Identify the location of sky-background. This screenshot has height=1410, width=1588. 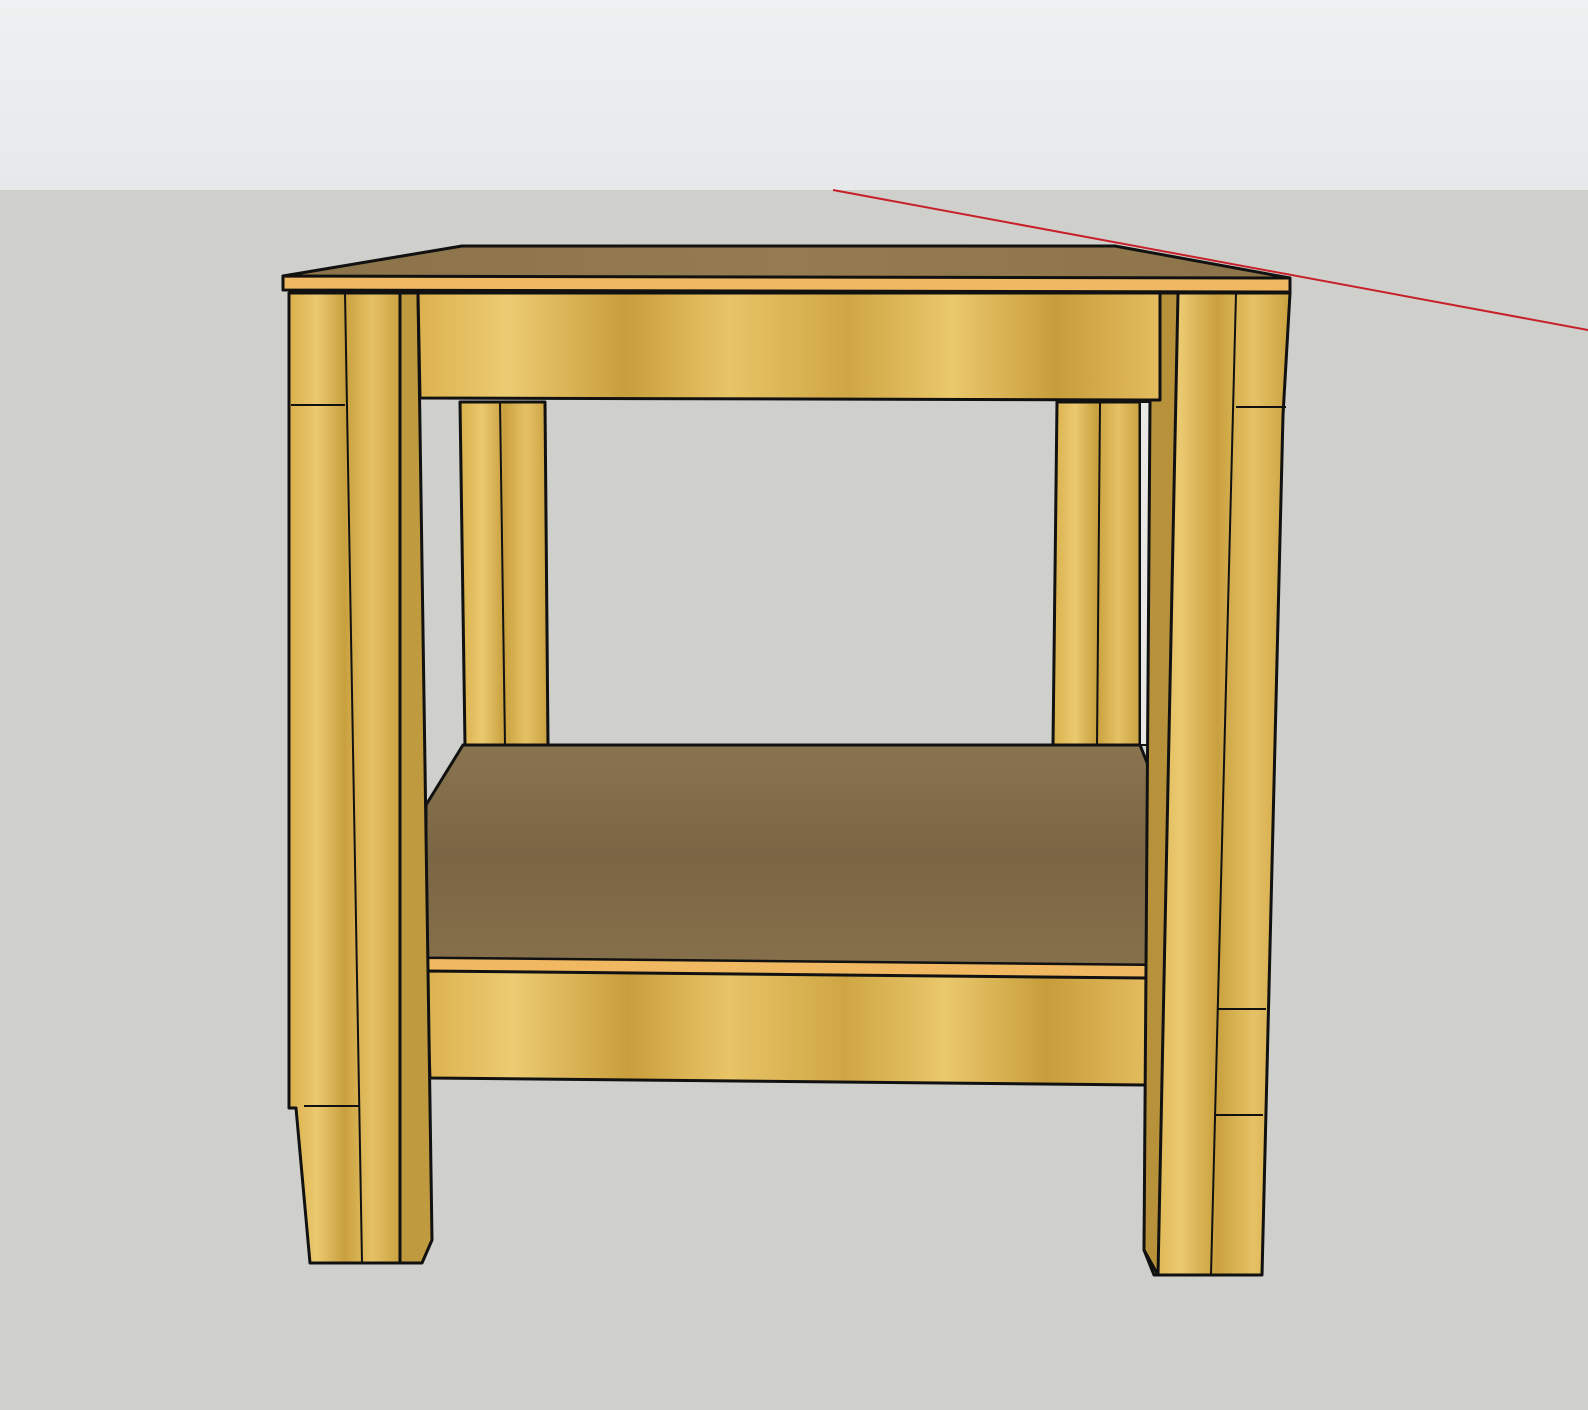
(794, 95).